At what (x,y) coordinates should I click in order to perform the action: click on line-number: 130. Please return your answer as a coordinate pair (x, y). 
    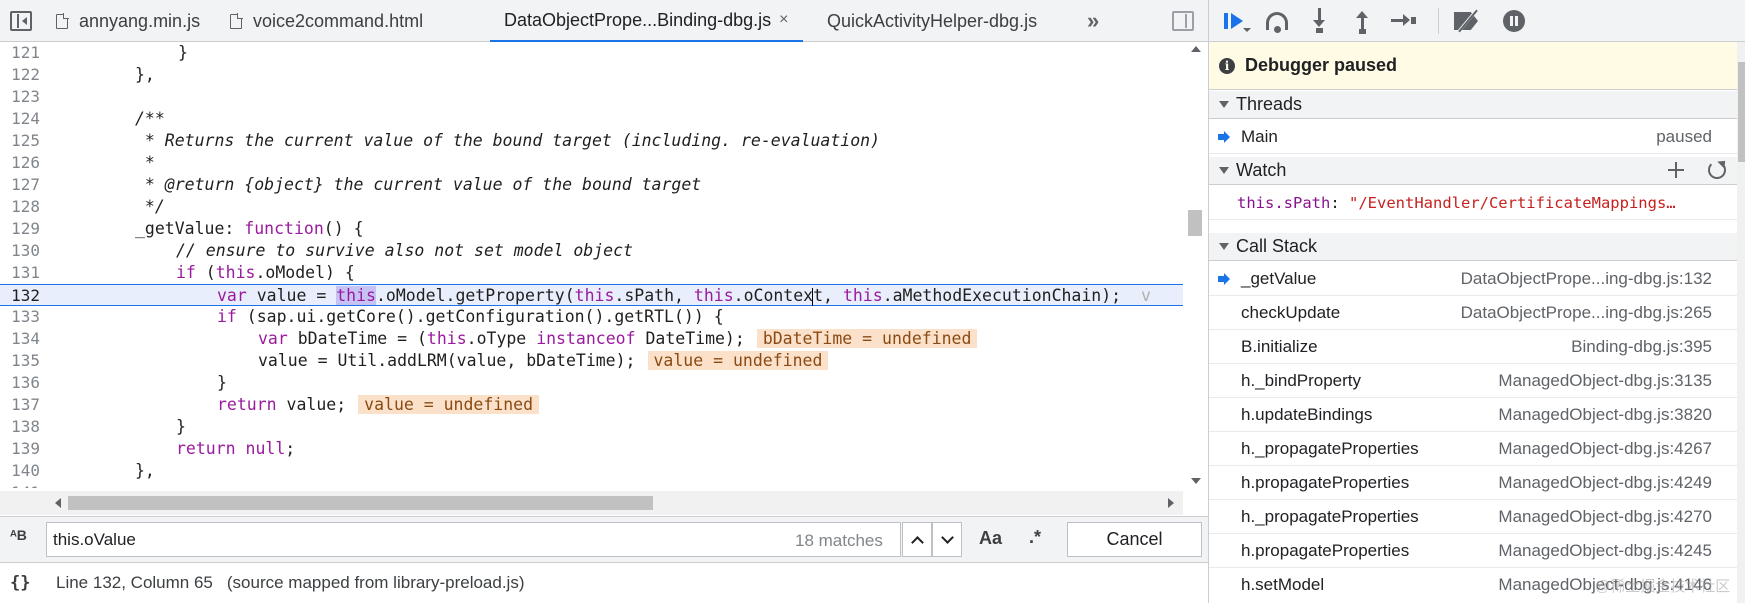
    Looking at the image, I should click on (20, 251).